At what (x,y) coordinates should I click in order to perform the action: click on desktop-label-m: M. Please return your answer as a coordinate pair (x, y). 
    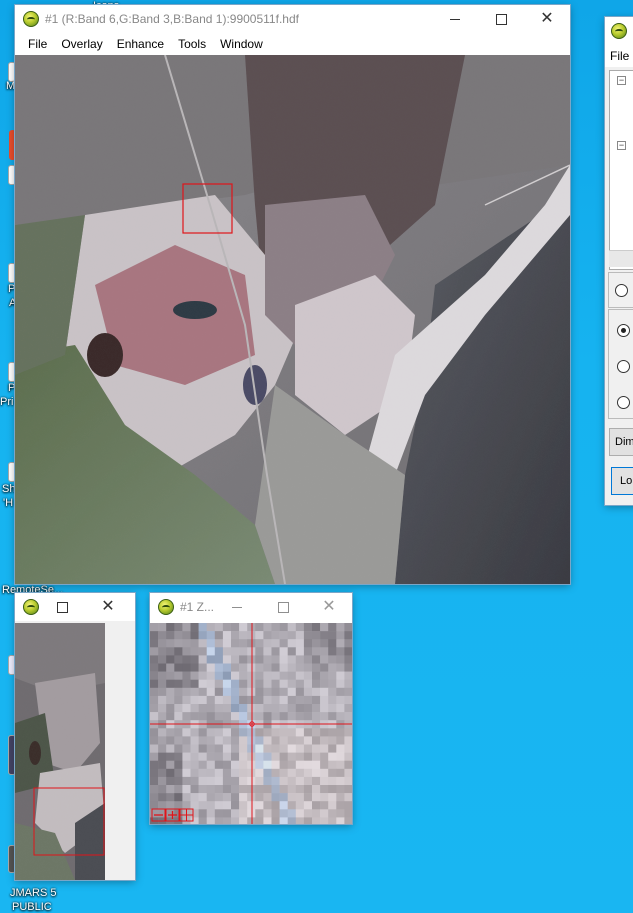
    Looking at the image, I should click on (10, 86).